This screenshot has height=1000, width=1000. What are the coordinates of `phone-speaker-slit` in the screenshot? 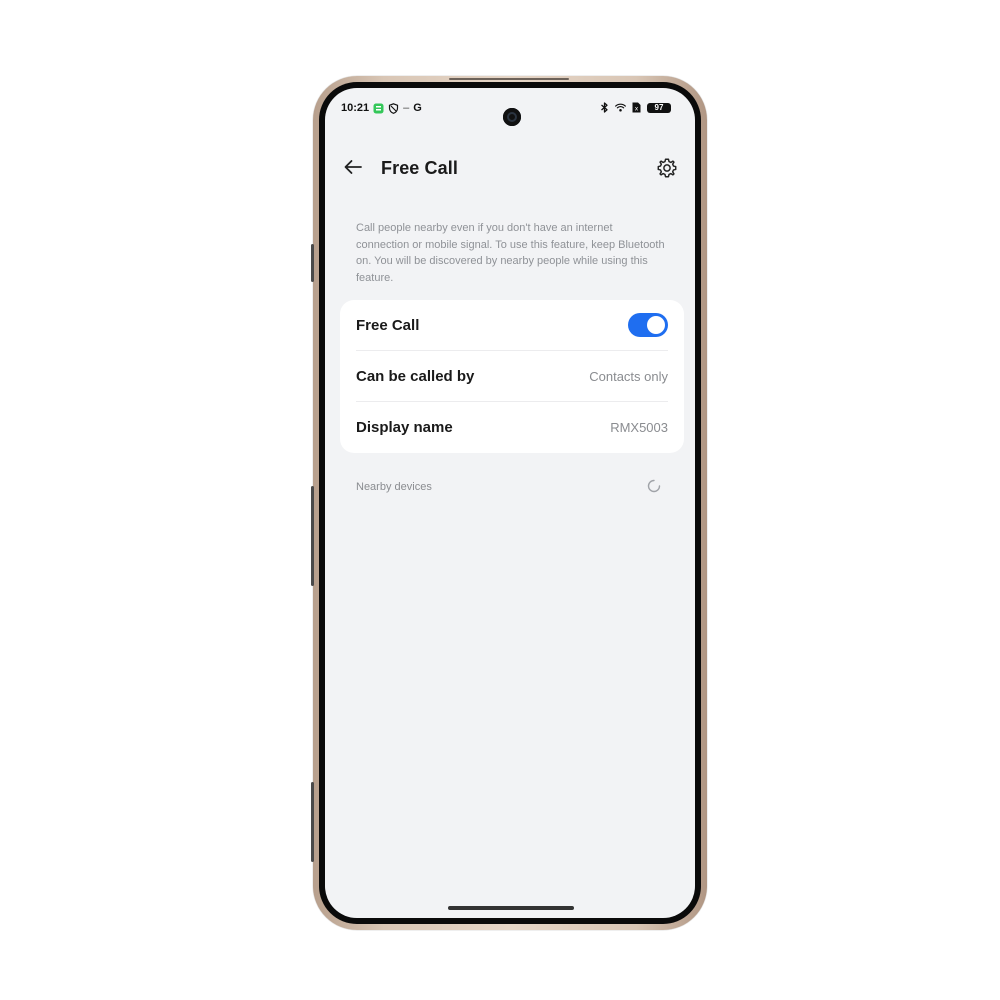 It's located at (509, 79).